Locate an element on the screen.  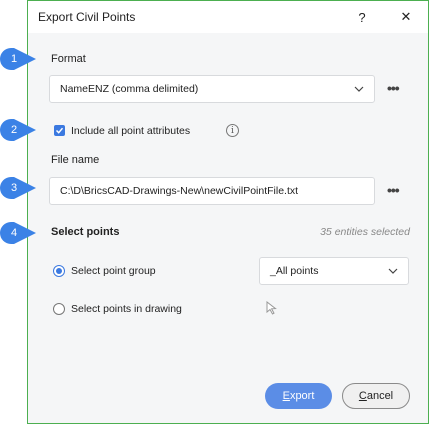
title-bar: Export Civil Points ? ✕ is located at coordinates (228, 17).